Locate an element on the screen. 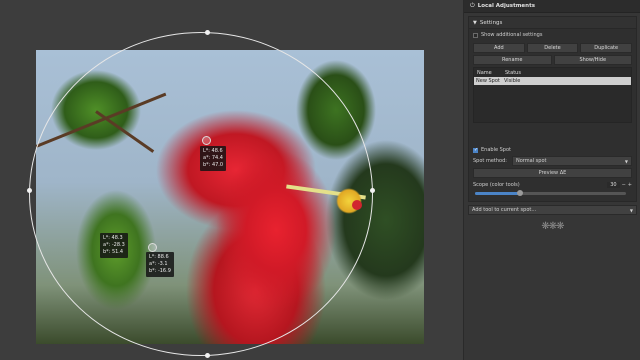 The image size is (640, 360). scope-label: Scope (color tools) is located at coordinates (496, 185).